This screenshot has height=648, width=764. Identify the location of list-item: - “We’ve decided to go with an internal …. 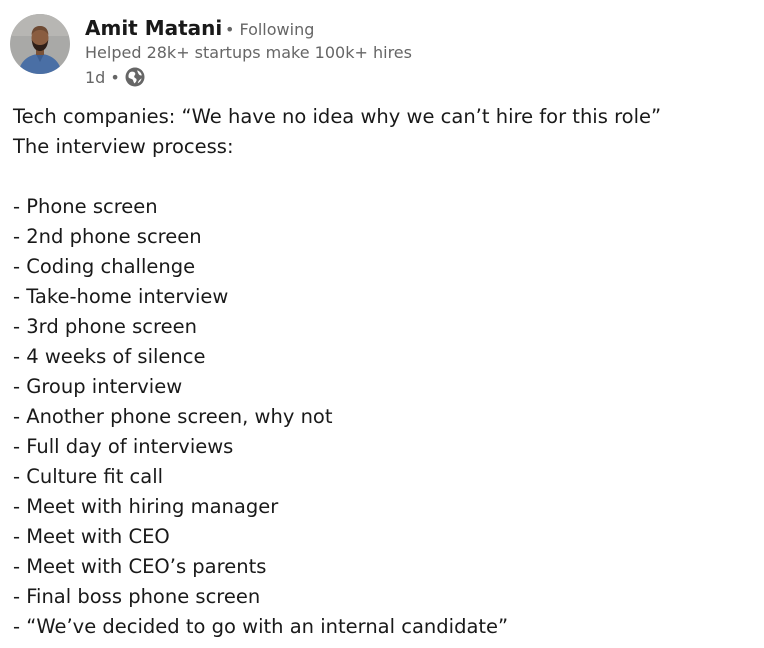
(261, 626).